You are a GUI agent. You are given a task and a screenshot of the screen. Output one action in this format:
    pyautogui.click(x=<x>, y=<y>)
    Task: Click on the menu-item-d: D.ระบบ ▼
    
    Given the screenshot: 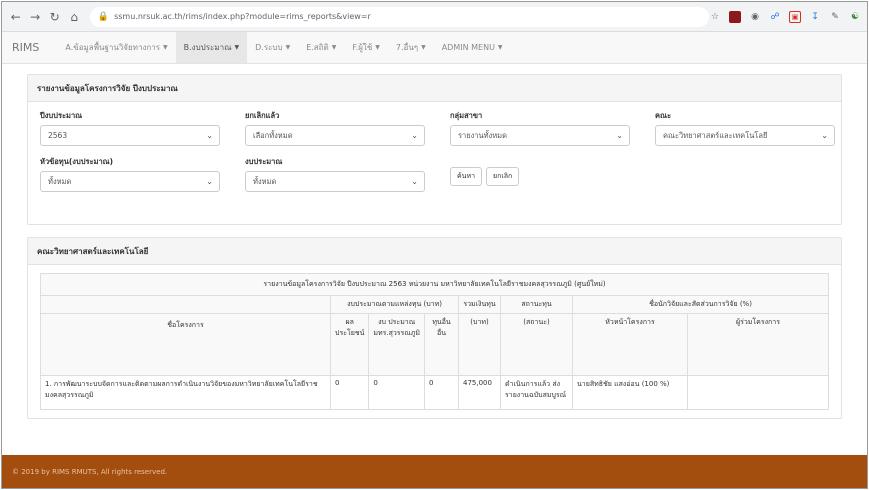 What is the action you would take?
    pyautogui.click(x=272, y=47)
    